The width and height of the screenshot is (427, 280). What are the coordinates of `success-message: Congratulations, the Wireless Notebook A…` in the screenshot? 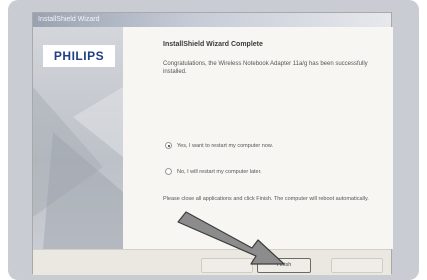 It's located at (265, 68).